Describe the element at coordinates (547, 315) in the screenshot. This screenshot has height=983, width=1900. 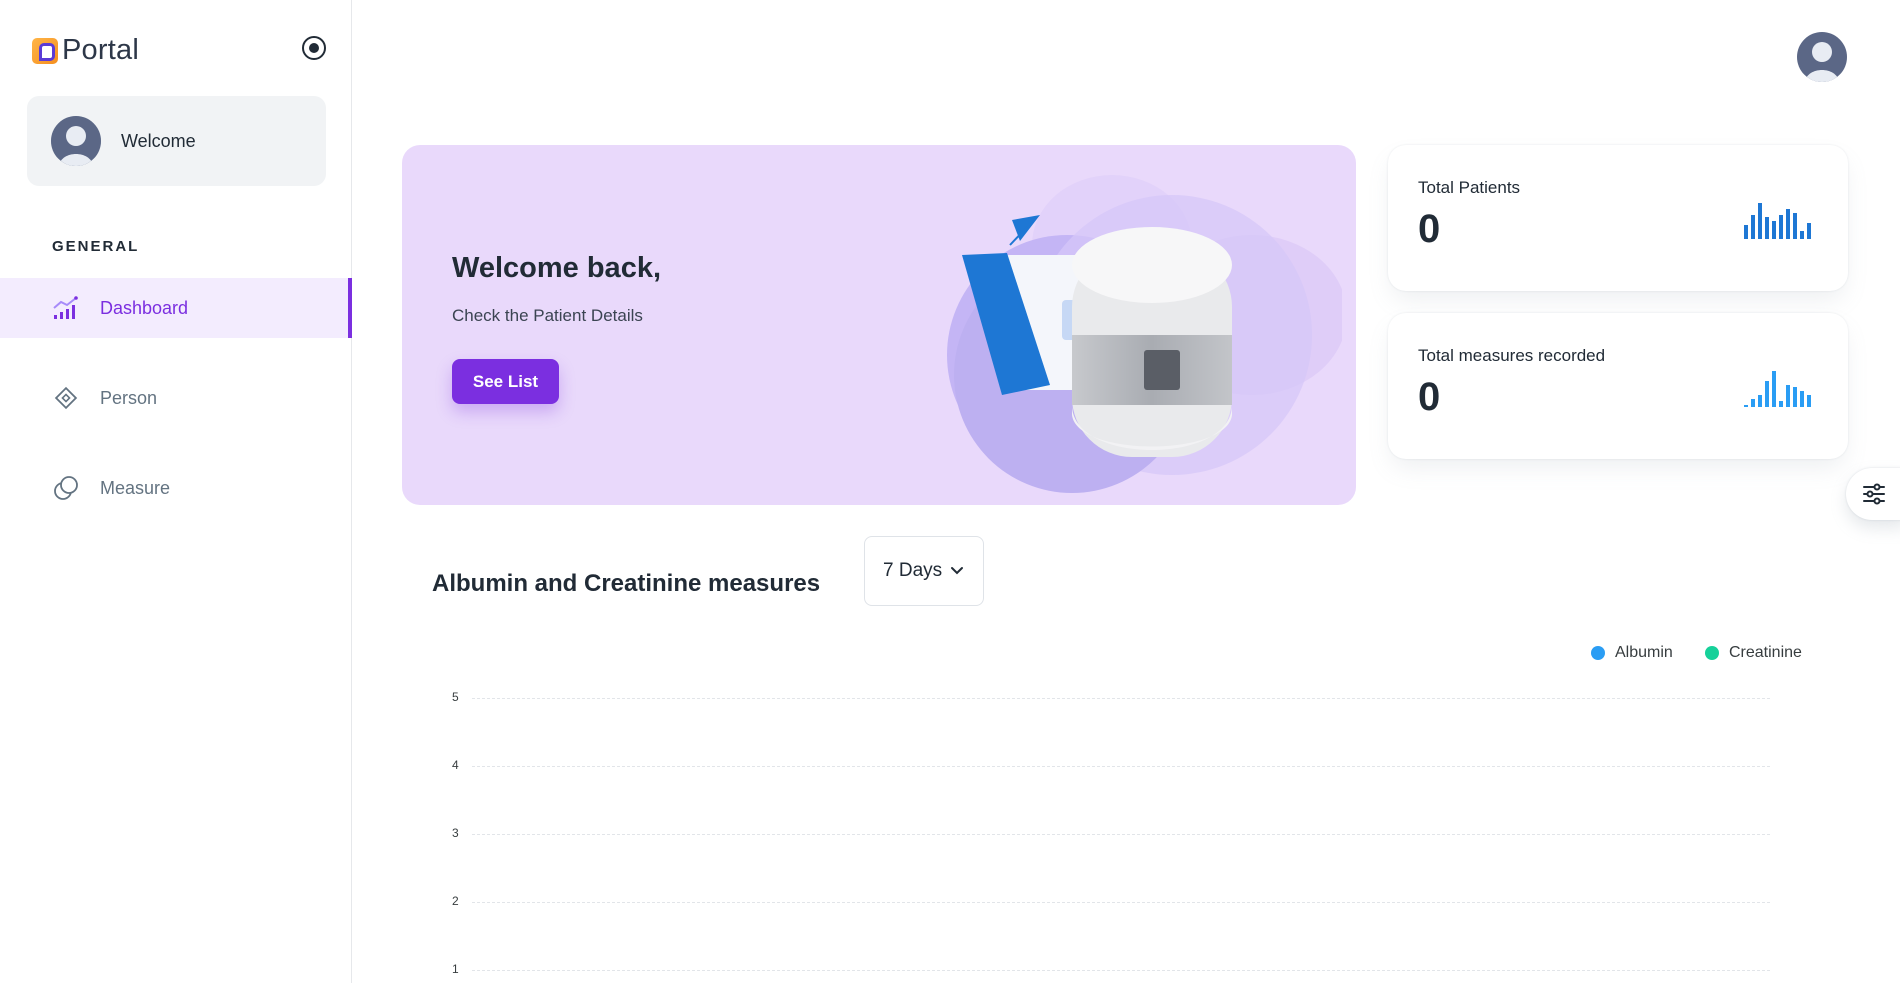
I see `welcome-subtitle: Check the Patient Details` at that location.